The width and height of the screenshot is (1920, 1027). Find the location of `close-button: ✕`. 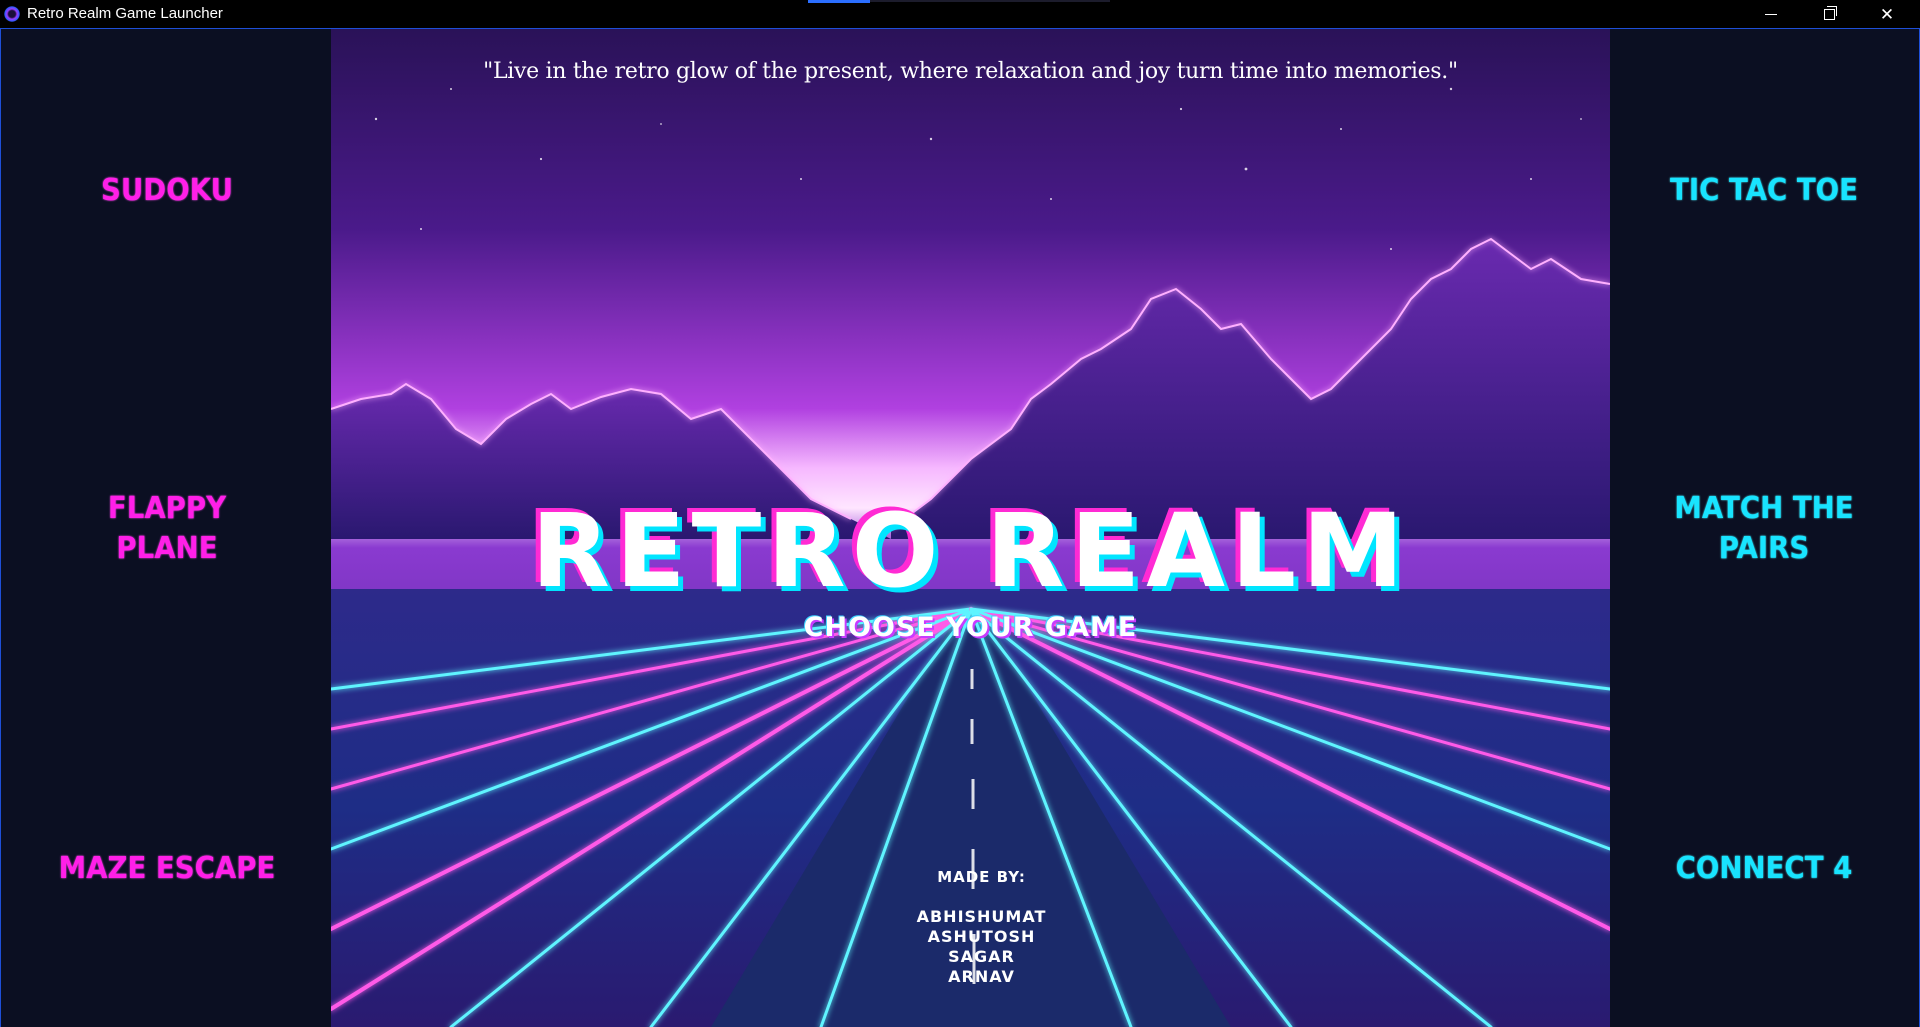

close-button: ✕ is located at coordinates (1887, 14).